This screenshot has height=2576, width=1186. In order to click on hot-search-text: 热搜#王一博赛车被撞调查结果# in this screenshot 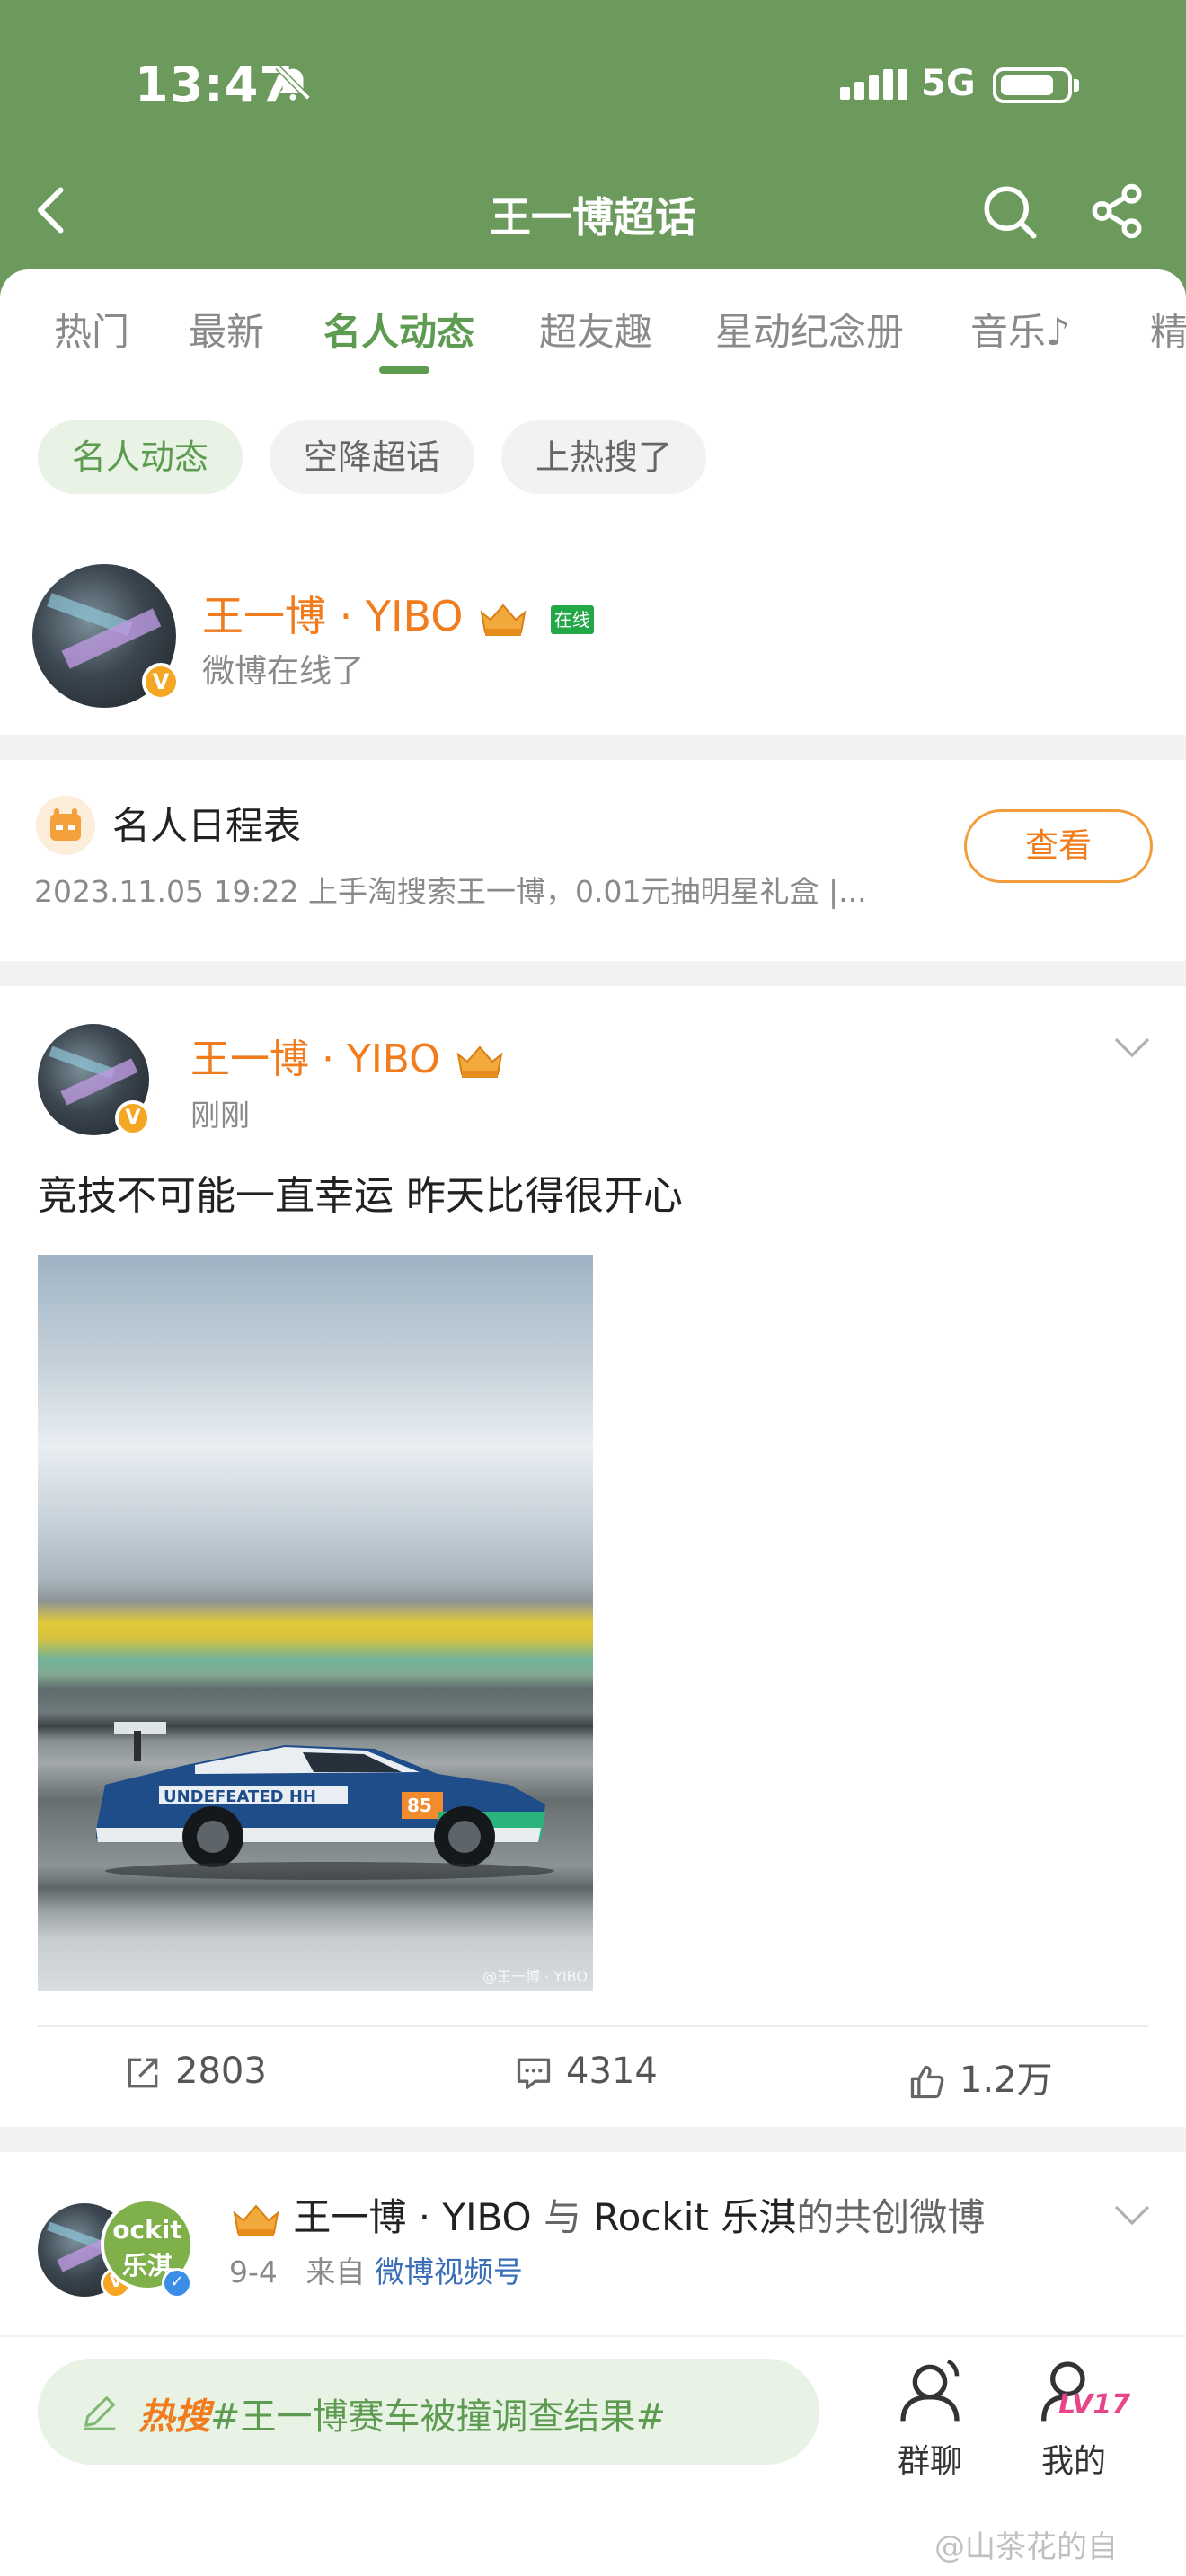, I will do `click(402, 2413)`.